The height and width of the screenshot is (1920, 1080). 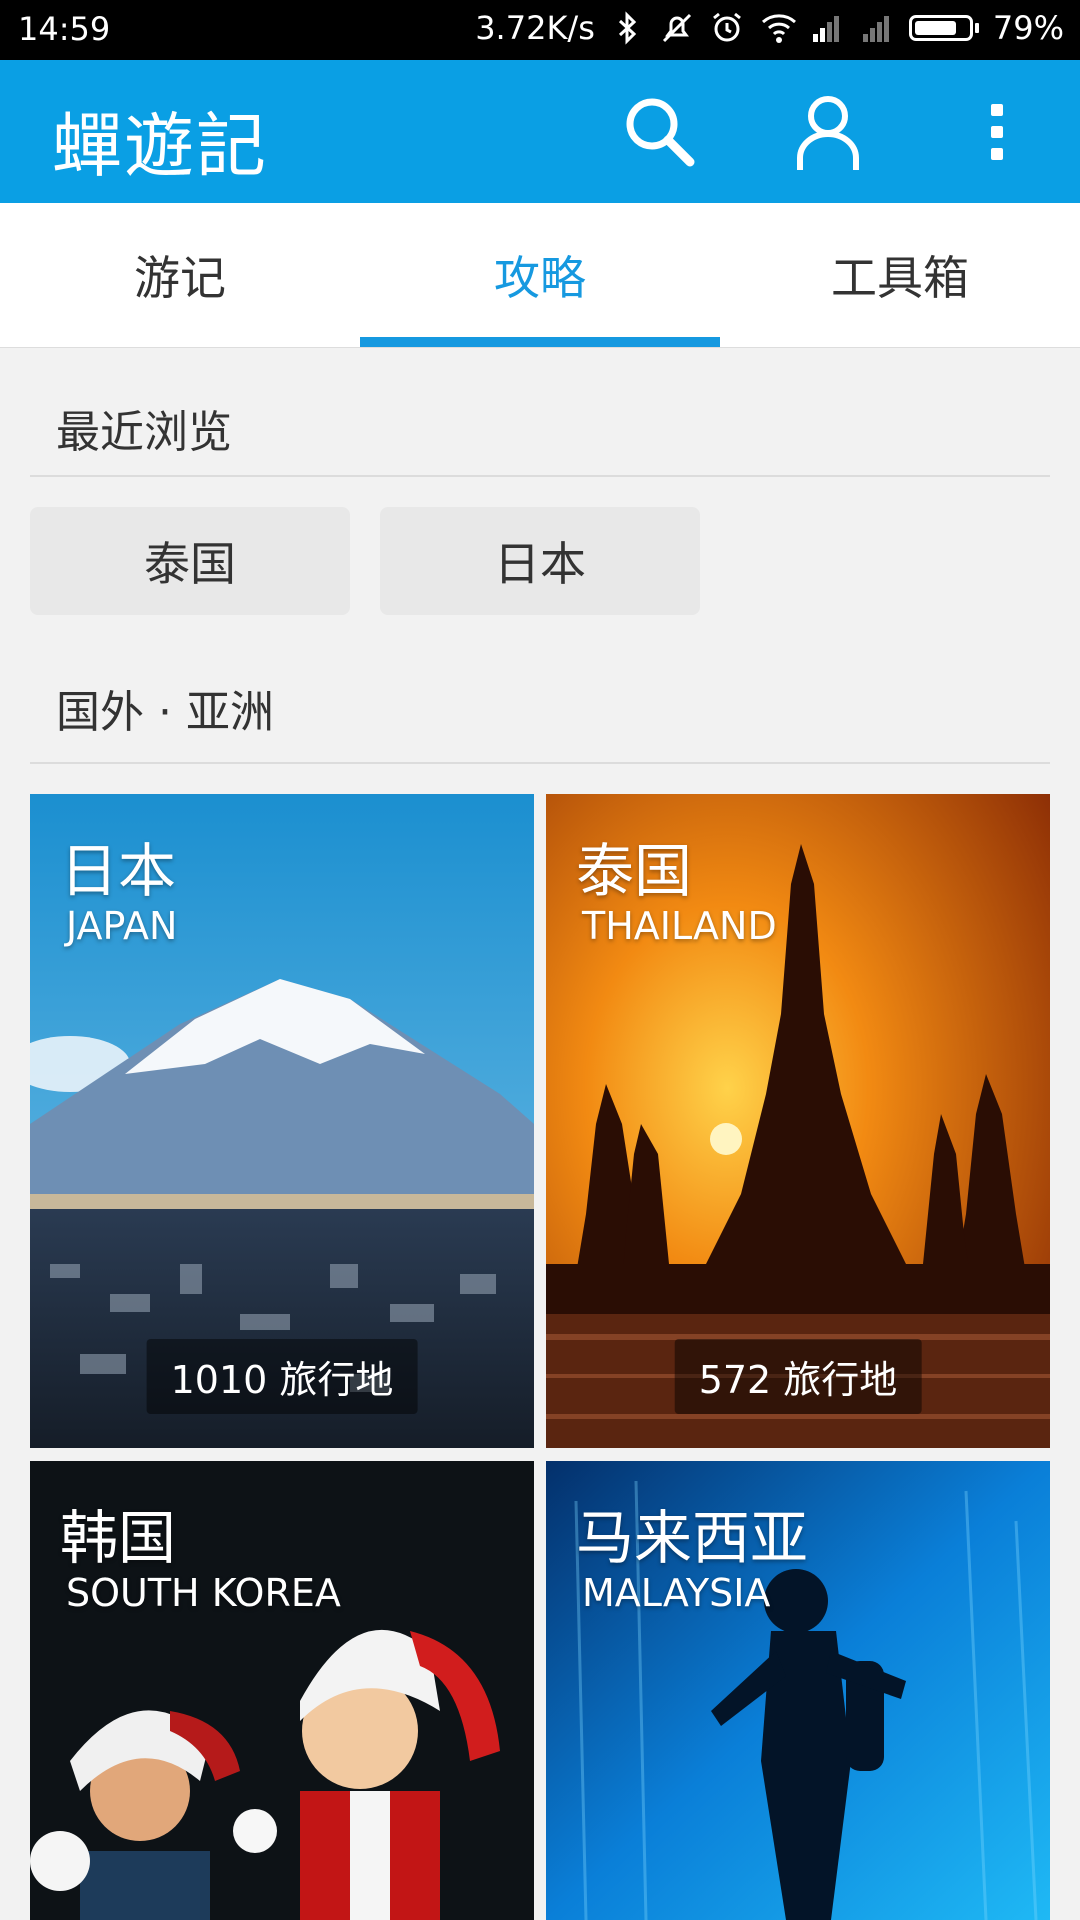 I want to click on recent-chip: 日本, so click(x=540, y=561).